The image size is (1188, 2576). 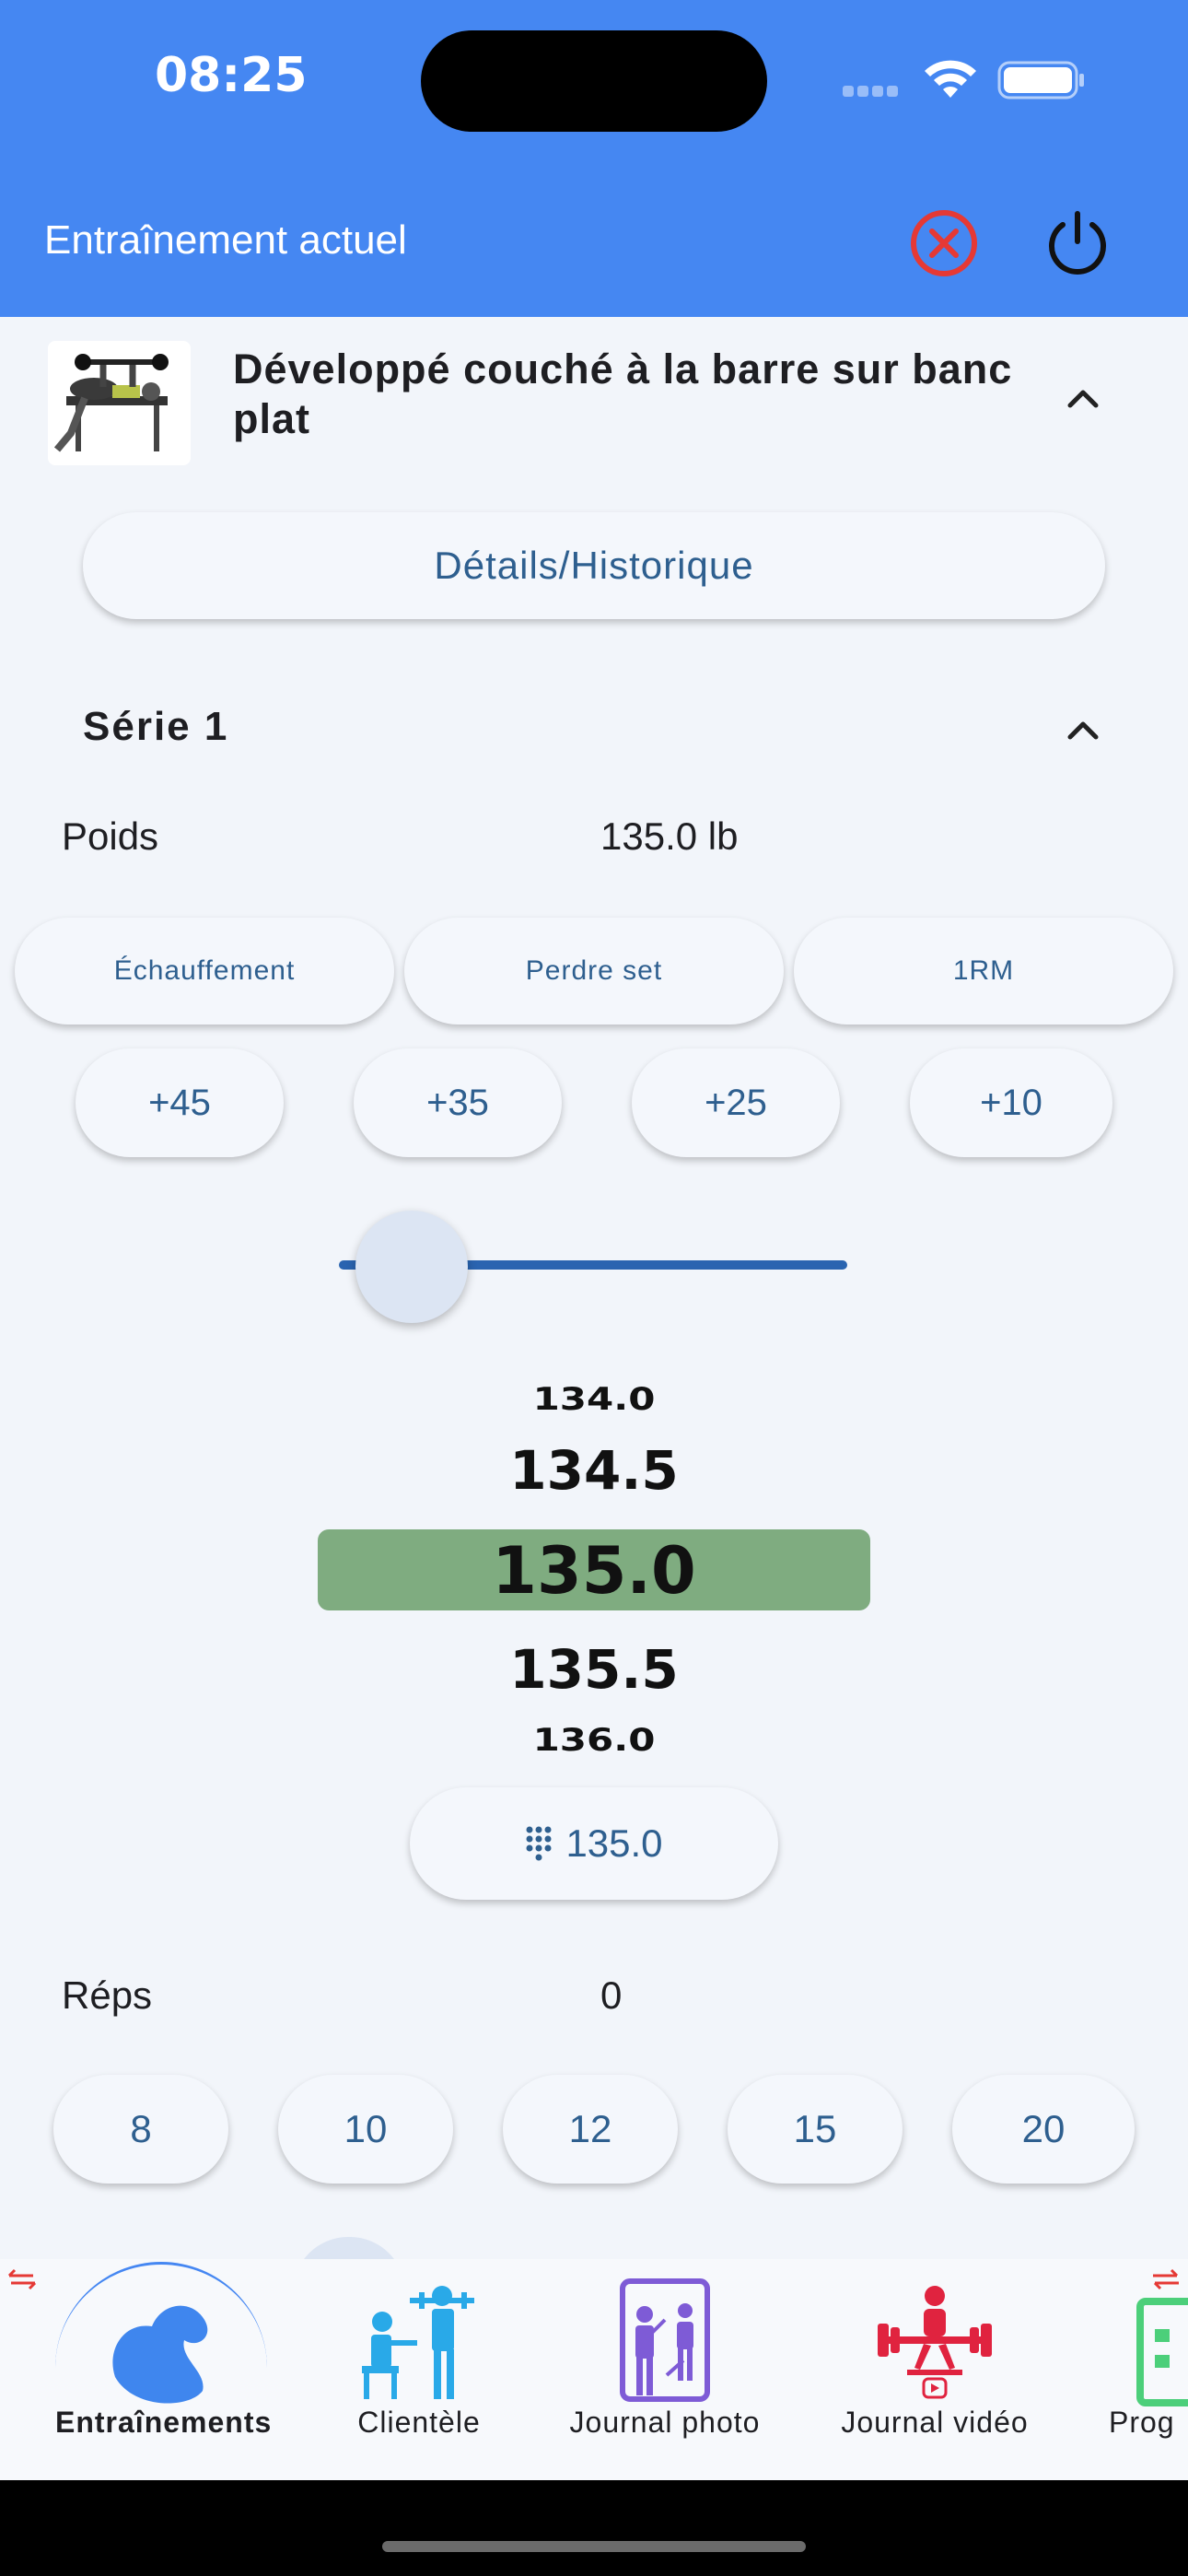 I want to click on nav-label-workouts: Entraînements, so click(x=164, y=2422).